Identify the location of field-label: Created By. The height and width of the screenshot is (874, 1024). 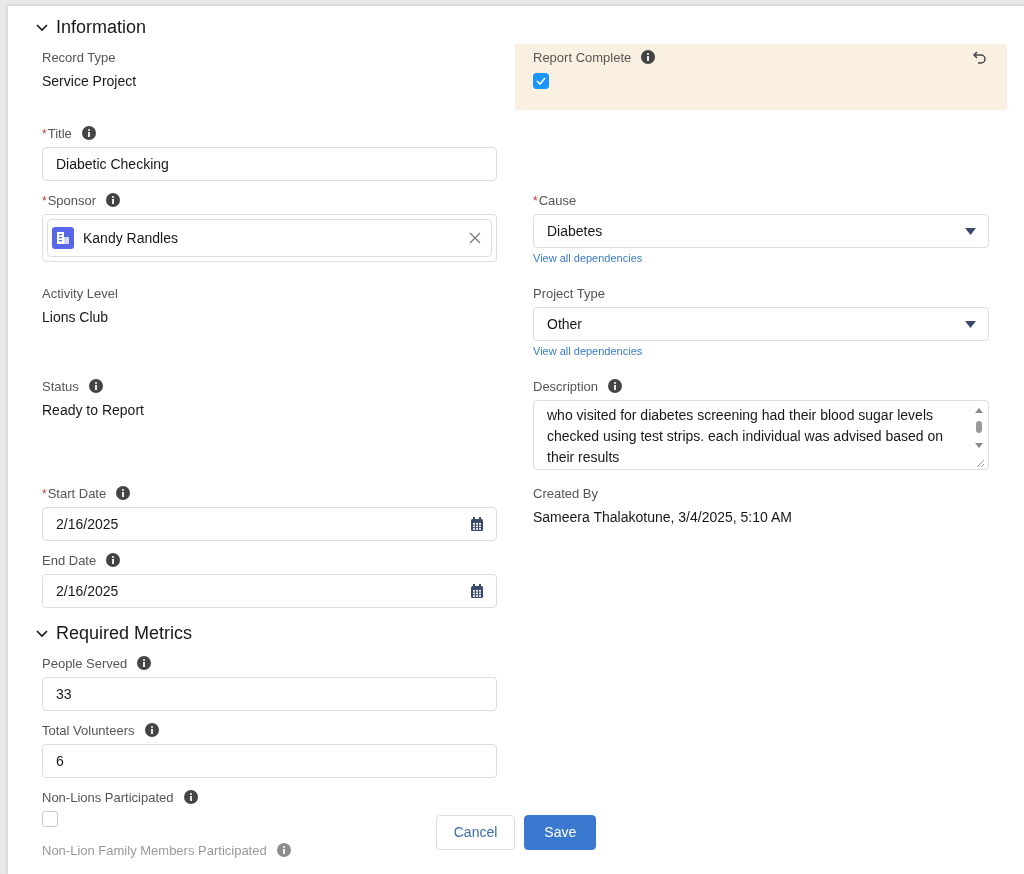
(566, 493).